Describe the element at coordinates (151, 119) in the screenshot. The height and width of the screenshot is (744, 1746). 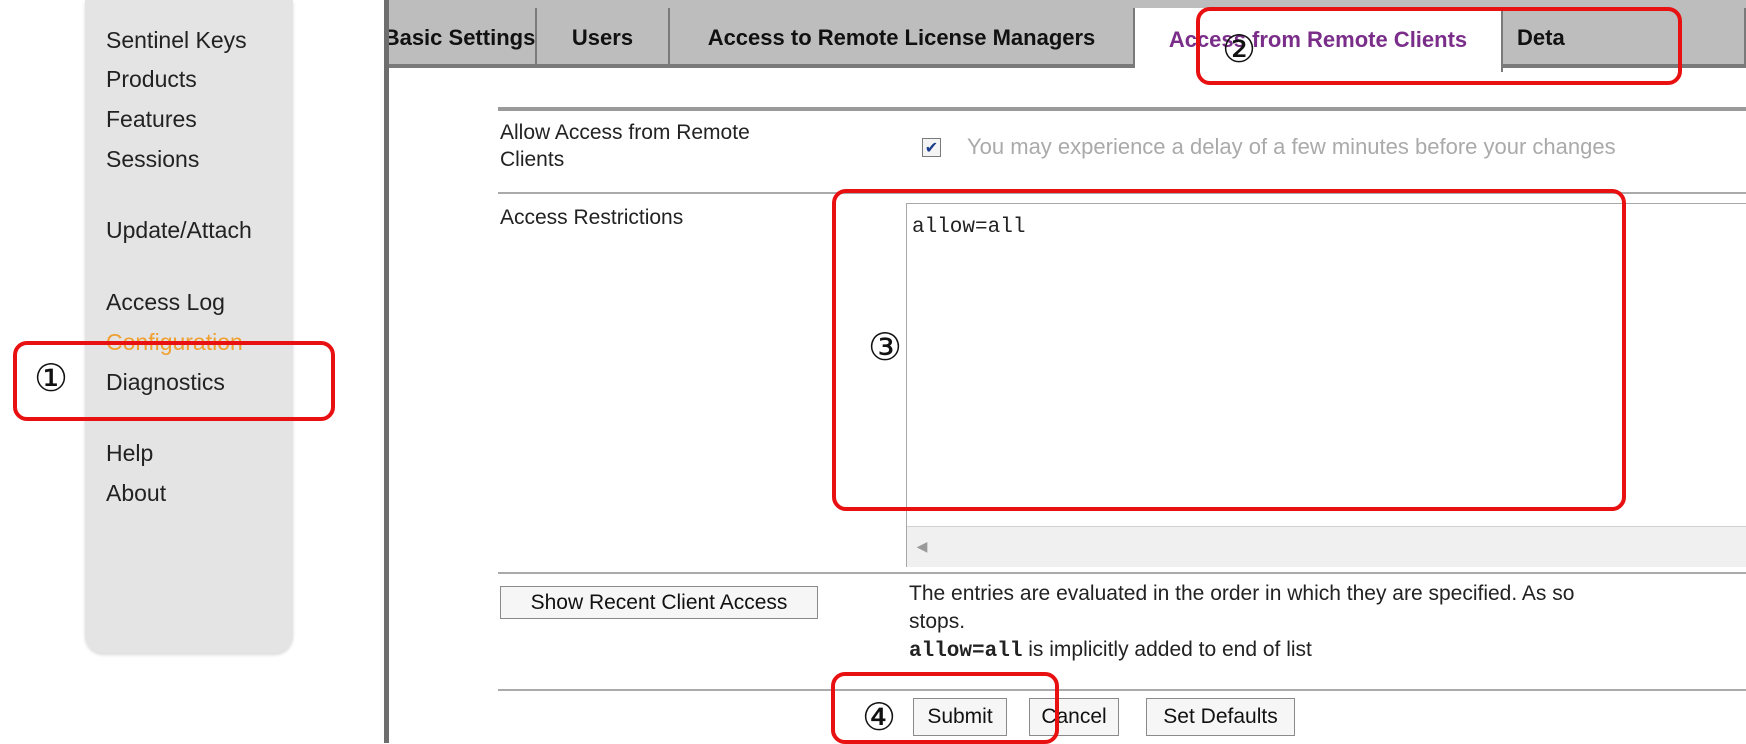
I see `sidebar-item-features: Features` at that location.